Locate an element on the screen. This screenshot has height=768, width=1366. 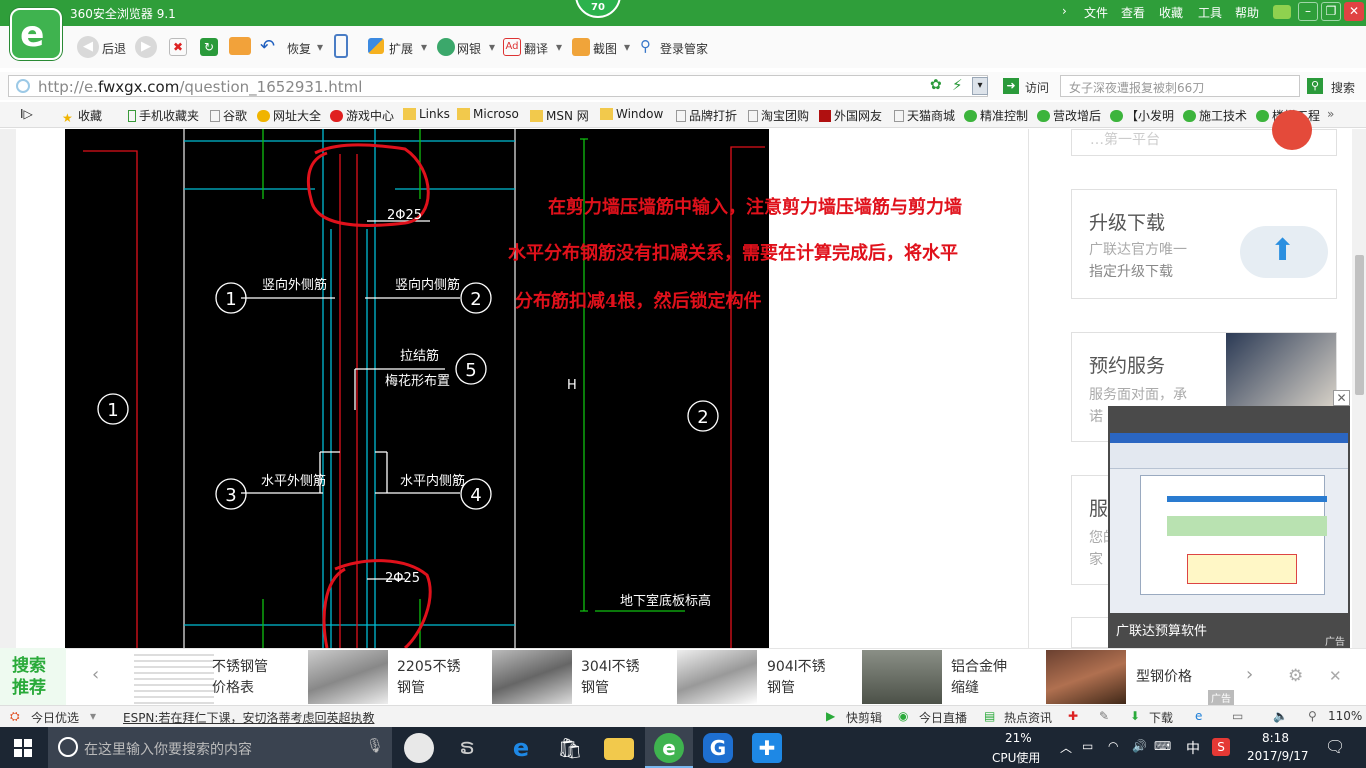
recommend-item: 型钢价格 is located at coordinates (1164, 677).